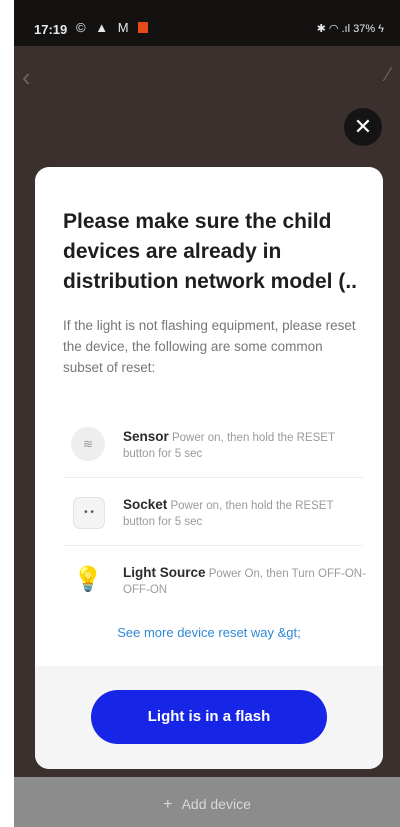 The image size is (400, 827). Describe the element at coordinates (216, 804) in the screenshot. I see `add-device-label: Add device` at that location.